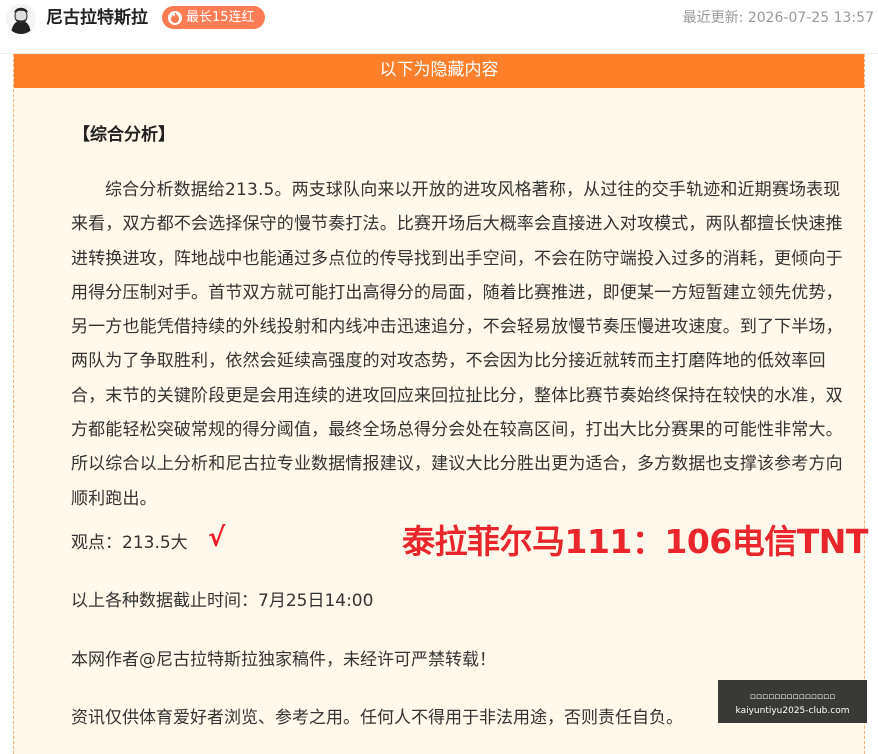 Image resolution: width=878 pixels, height=754 pixels. Describe the element at coordinates (217, 538) in the screenshot. I see `check-mark-icon: √` at that location.